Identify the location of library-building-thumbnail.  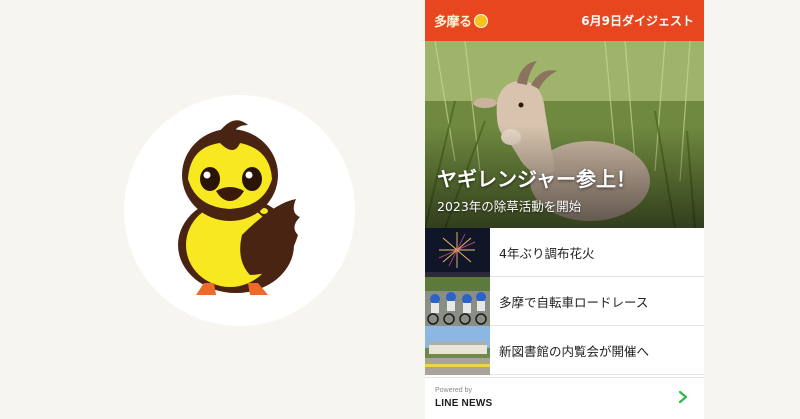
(457, 350).